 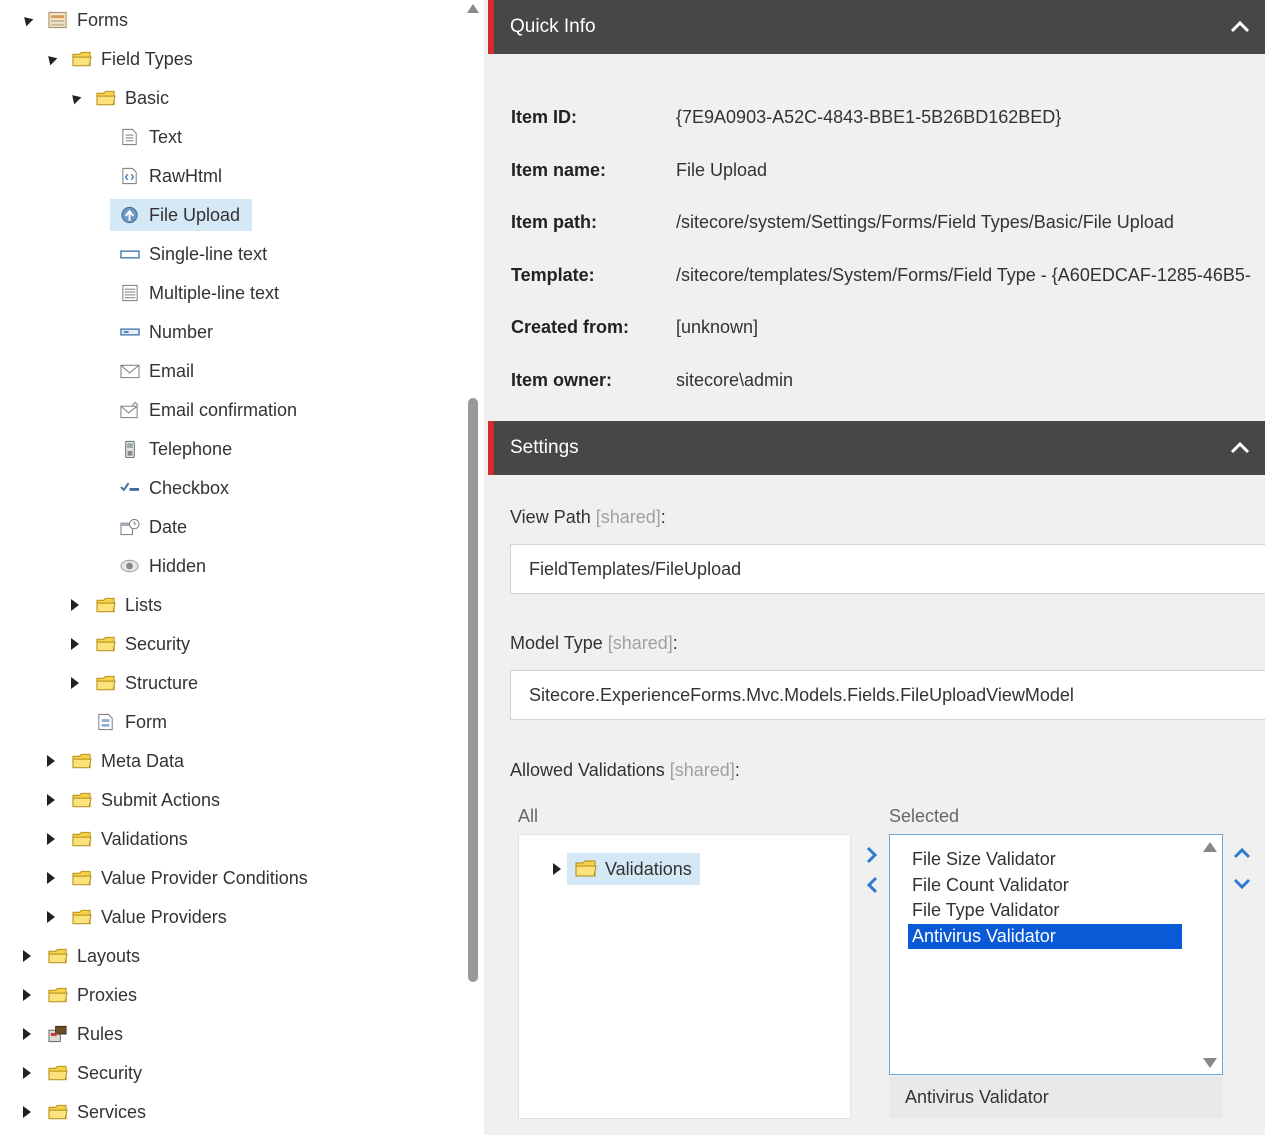 I want to click on item-name-value: File Upload, so click(x=722, y=170).